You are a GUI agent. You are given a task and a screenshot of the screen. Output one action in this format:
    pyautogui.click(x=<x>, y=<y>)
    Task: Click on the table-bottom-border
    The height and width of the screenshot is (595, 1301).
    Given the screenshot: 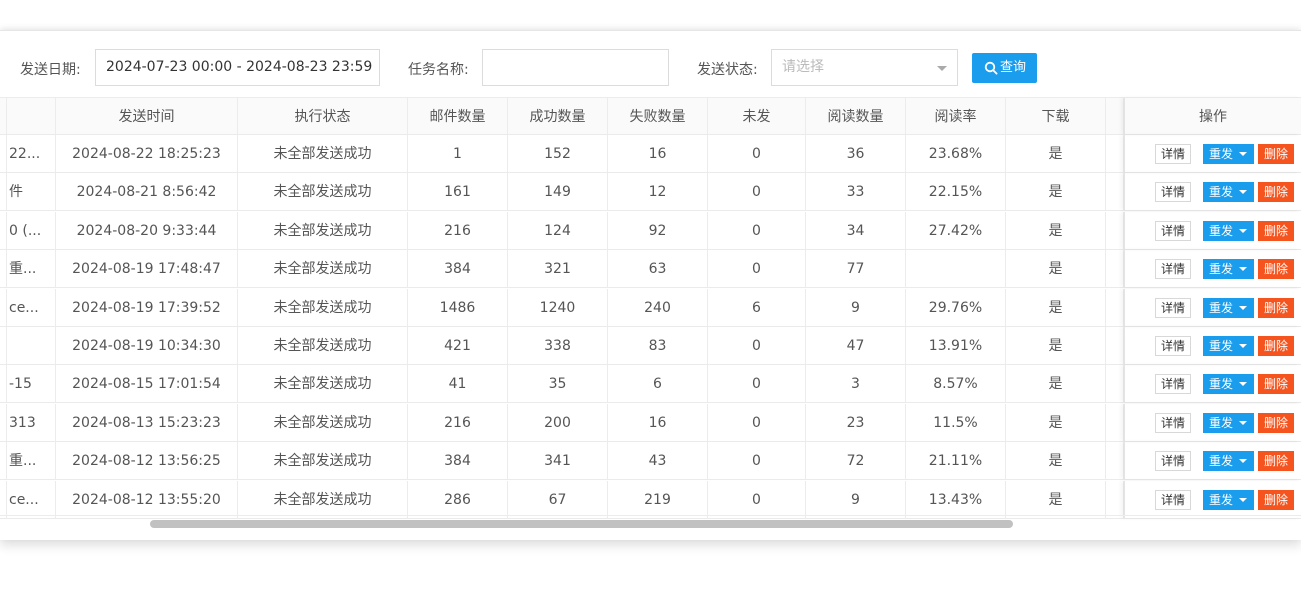 What is the action you would take?
    pyautogui.click(x=650, y=515)
    